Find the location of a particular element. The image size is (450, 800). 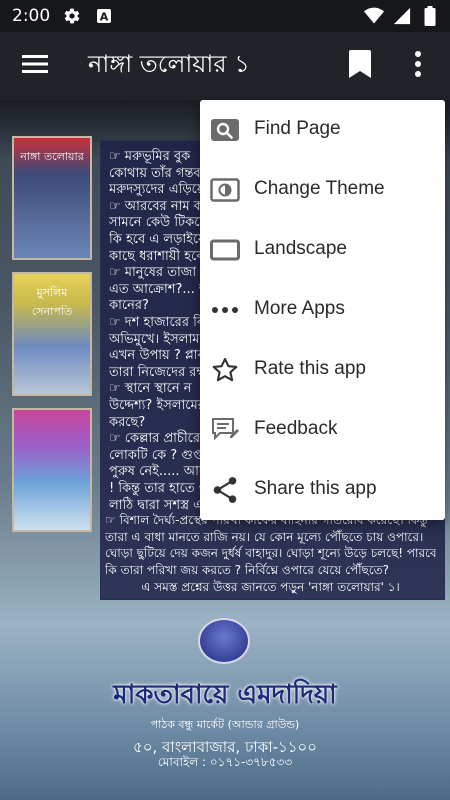

menu-item-label: Landscape is located at coordinates (300, 248).